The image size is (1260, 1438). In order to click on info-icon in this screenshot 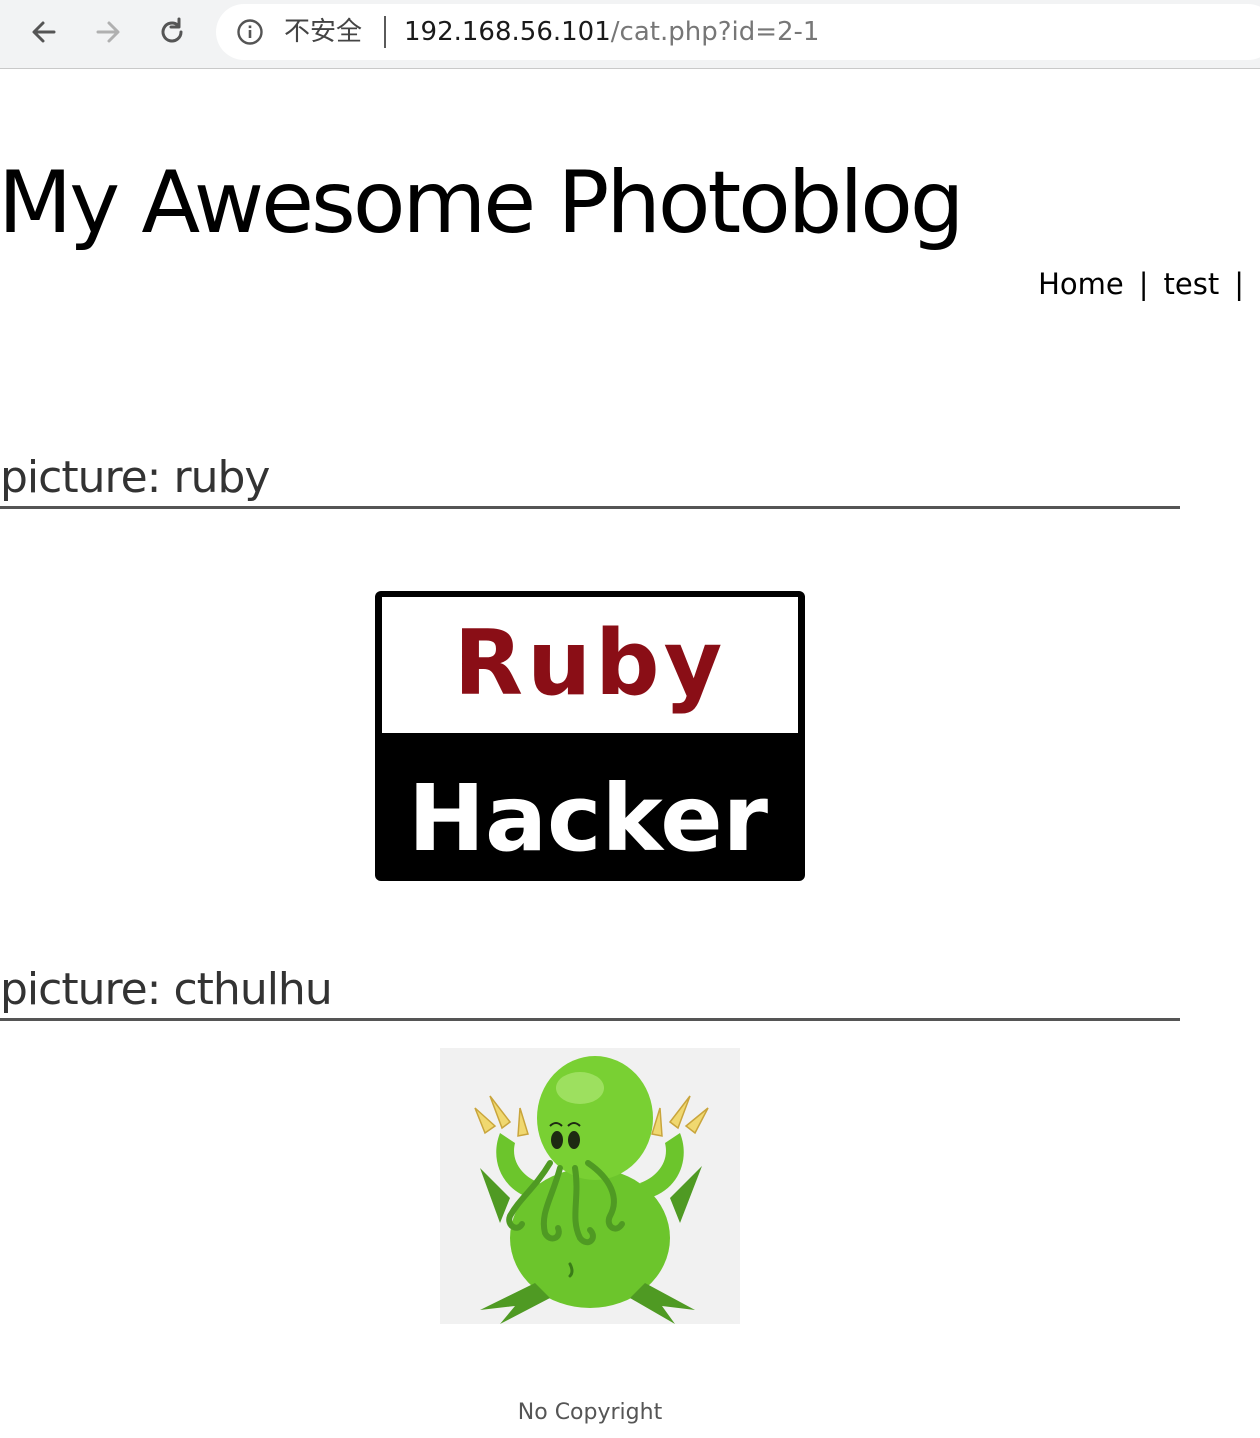, I will do `click(250, 32)`.